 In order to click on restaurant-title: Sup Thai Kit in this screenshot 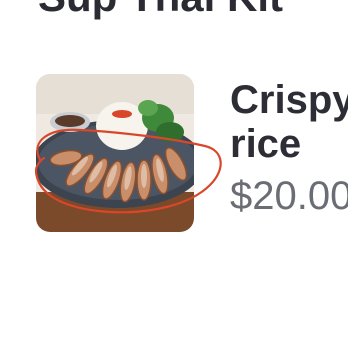, I will do `click(160, 9)`.